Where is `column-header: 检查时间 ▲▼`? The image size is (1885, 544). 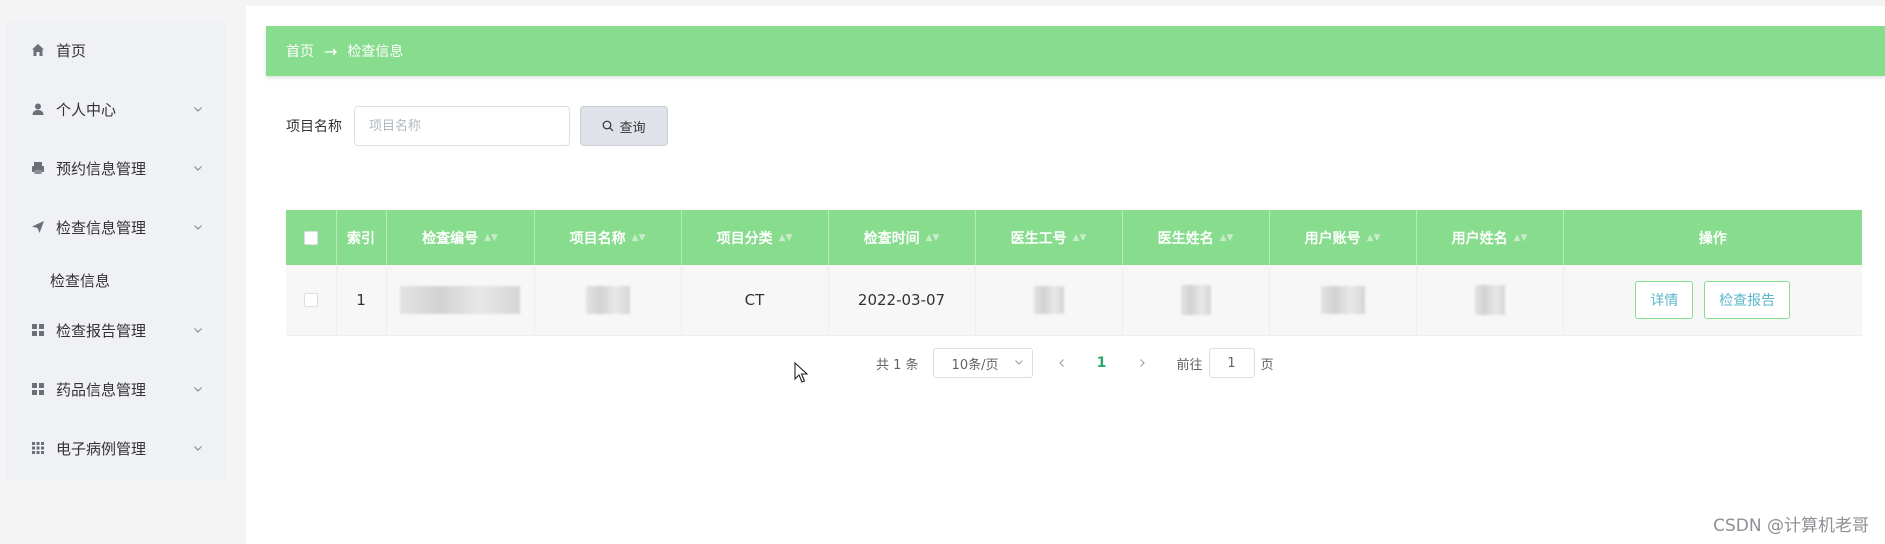
column-header: 检查时间 ▲▼ is located at coordinates (902, 237).